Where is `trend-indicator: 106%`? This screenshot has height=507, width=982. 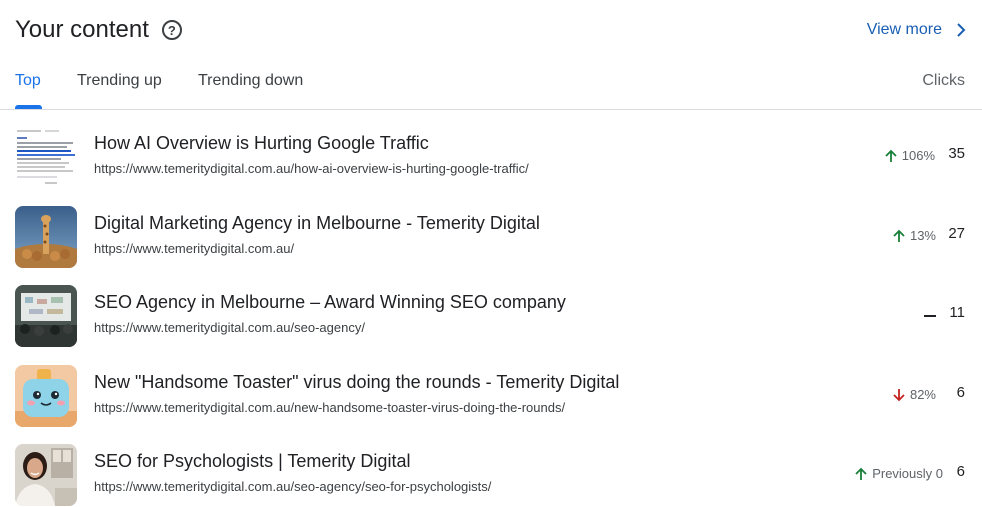 trend-indicator: 106% is located at coordinates (909, 155).